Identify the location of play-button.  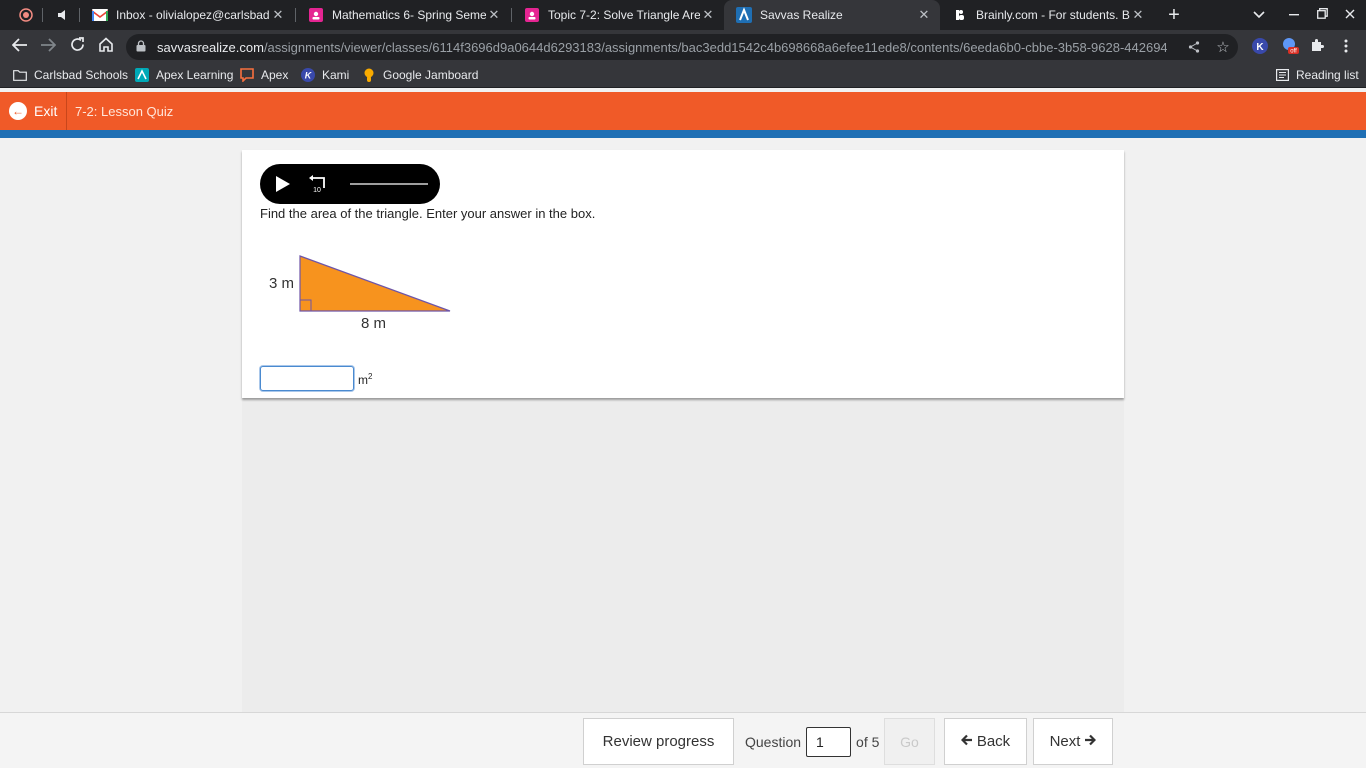
(282, 184).